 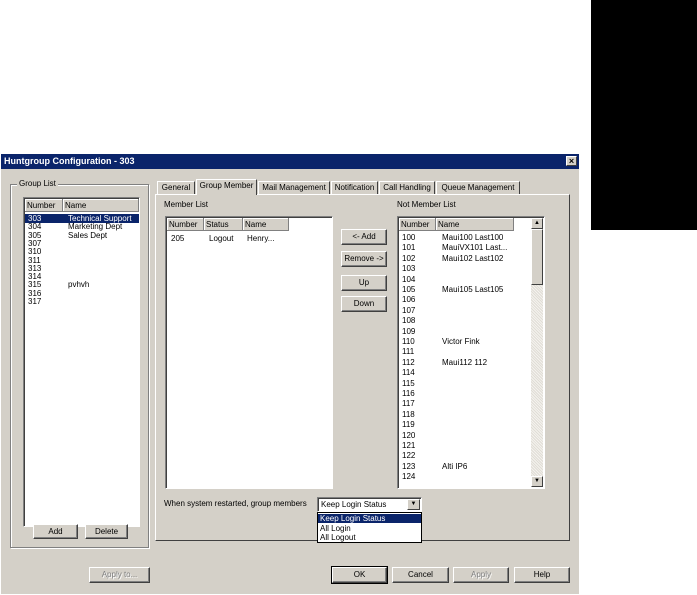 I want to click on tab-notification: Notification, so click(x=354, y=187).